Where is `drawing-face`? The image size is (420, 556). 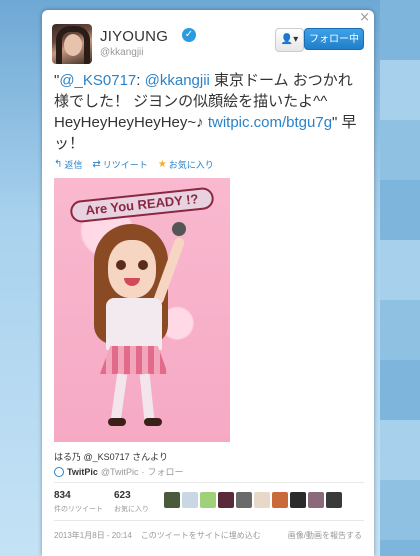 drawing-face is located at coordinates (132, 269).